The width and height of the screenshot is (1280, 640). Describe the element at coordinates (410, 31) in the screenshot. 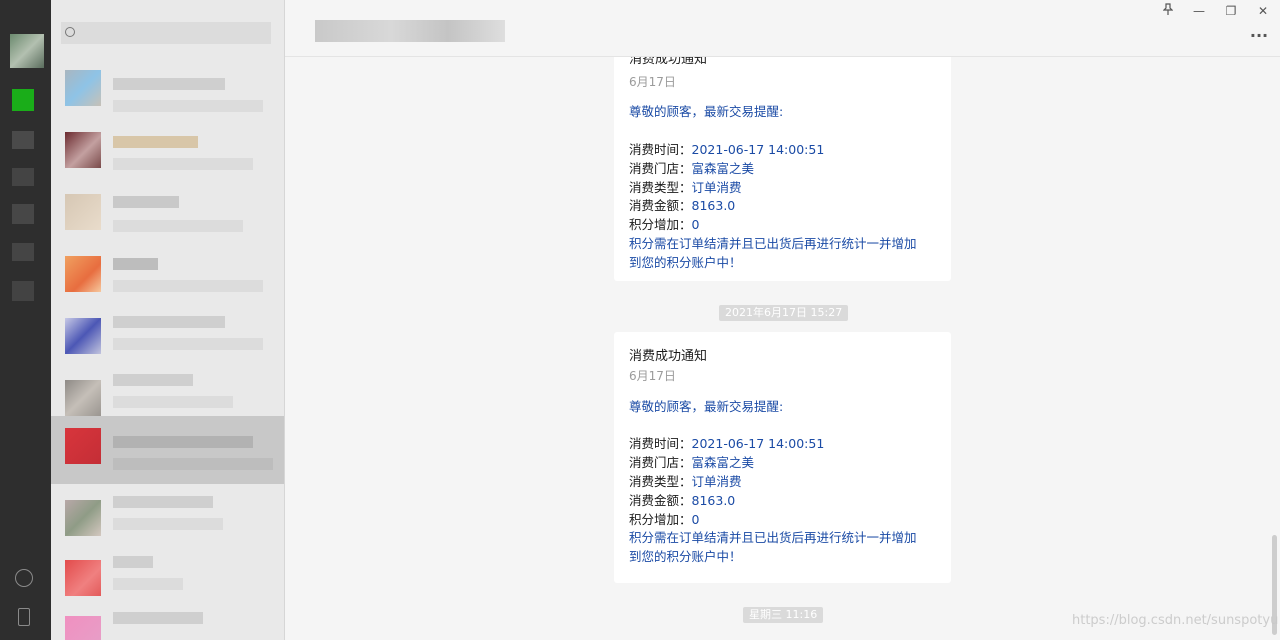

I see `chat-title` at that location.